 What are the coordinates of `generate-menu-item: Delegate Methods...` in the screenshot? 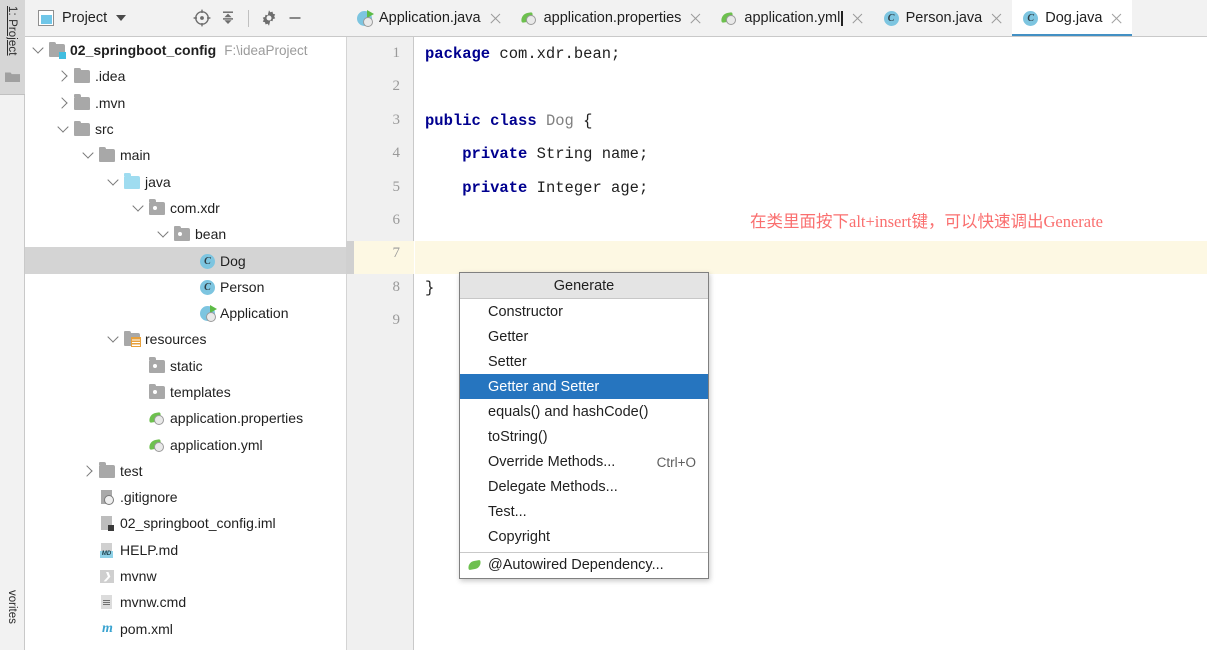 It's located at (584, 487).